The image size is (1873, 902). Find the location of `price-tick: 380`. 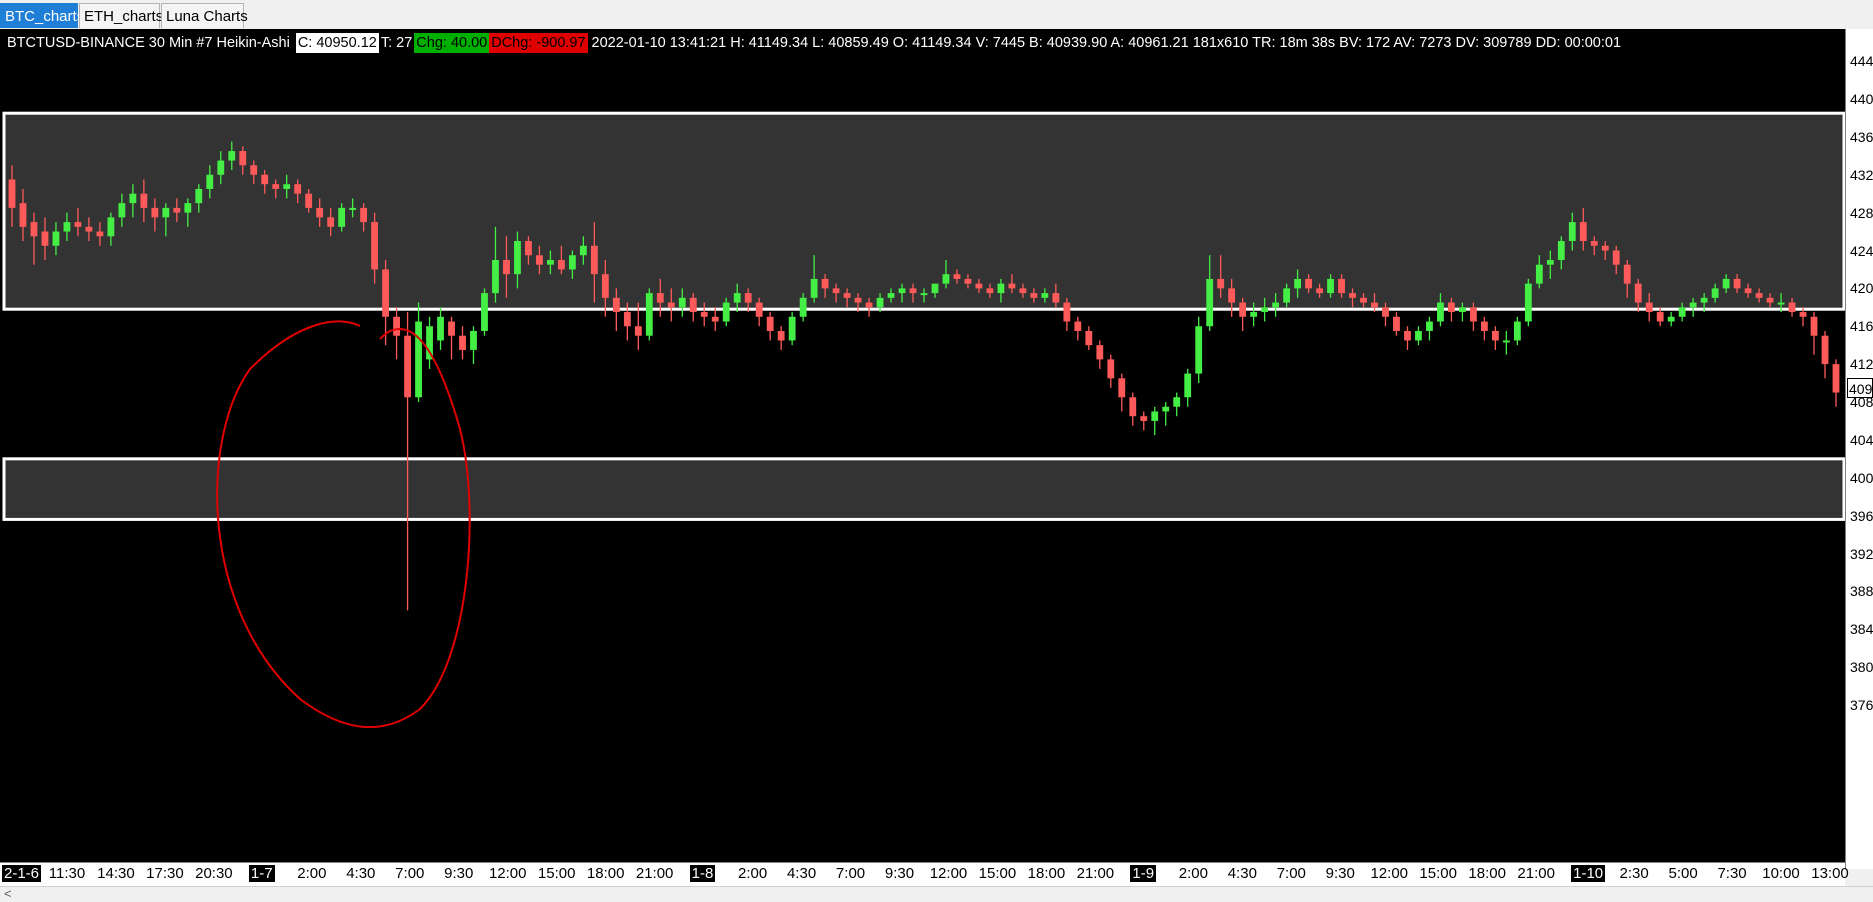

price-tick: 380 is located at coordinates (1861, 667).